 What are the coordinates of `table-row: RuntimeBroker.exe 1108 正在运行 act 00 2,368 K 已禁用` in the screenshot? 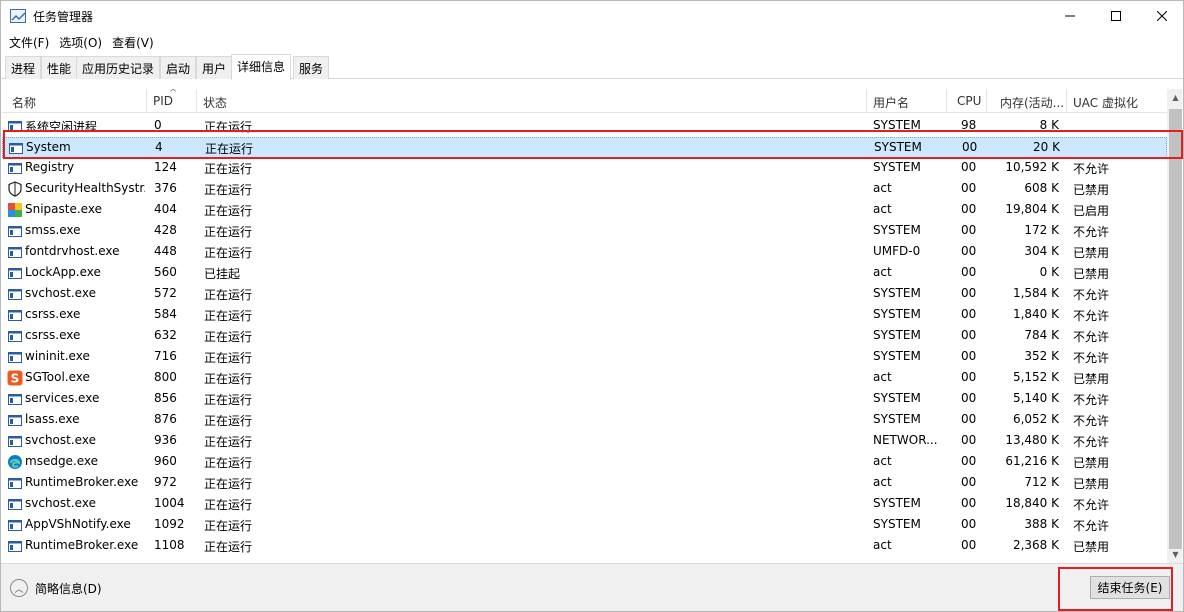 It's located at (584, 546).